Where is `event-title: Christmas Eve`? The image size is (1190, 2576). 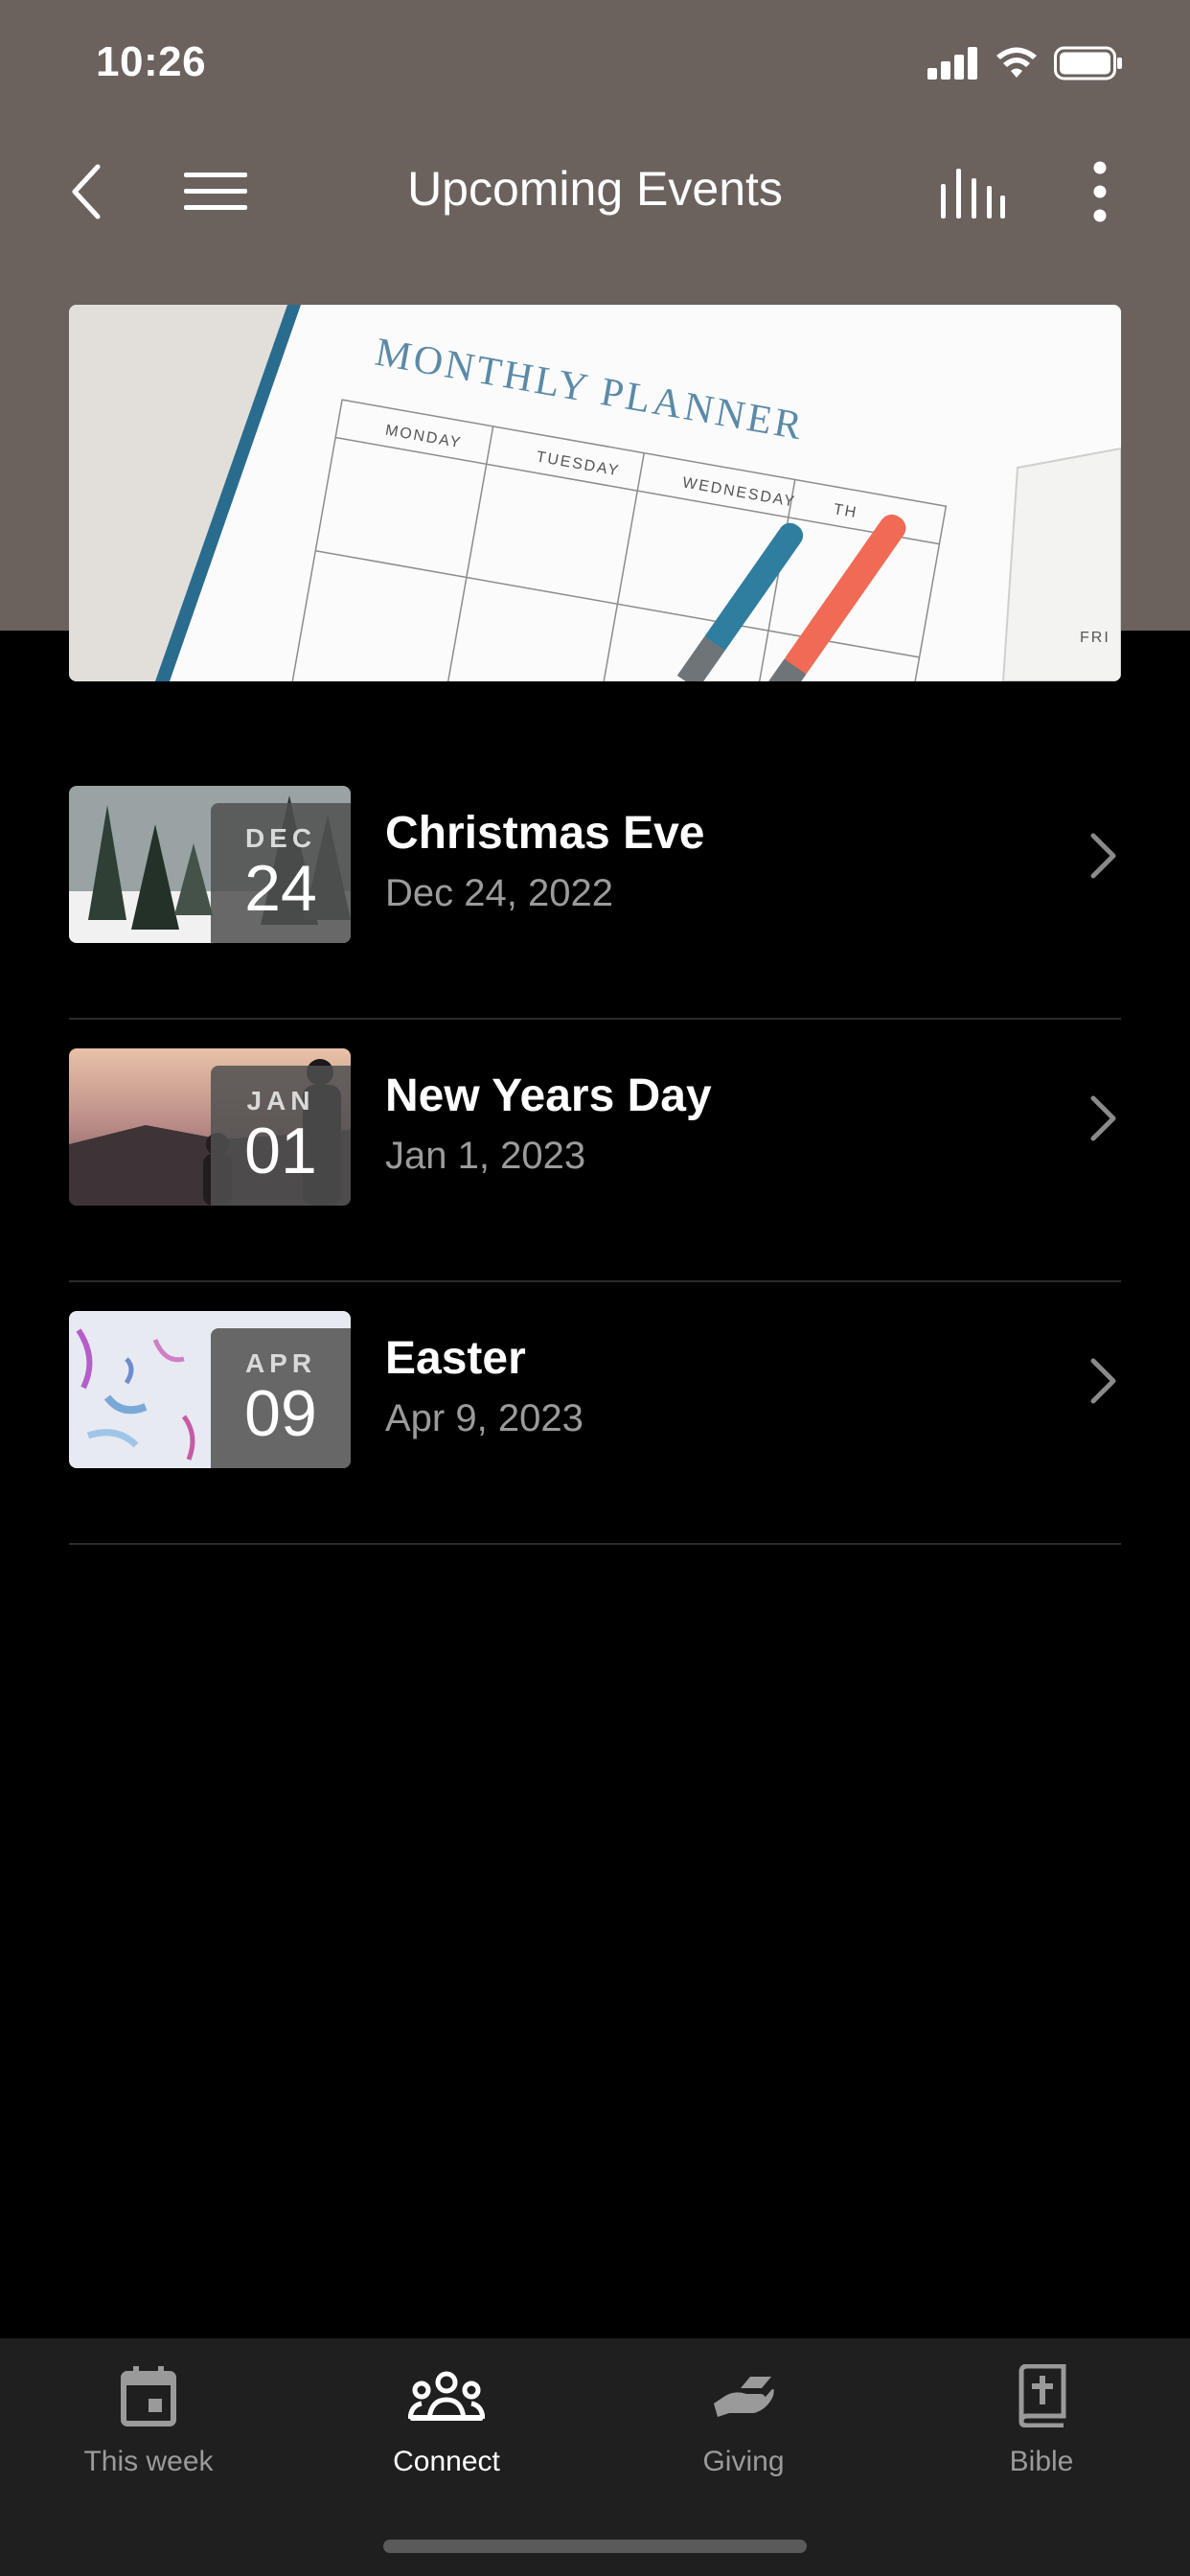 event-title: Christmas Eve is located at coordinates (545, 833).